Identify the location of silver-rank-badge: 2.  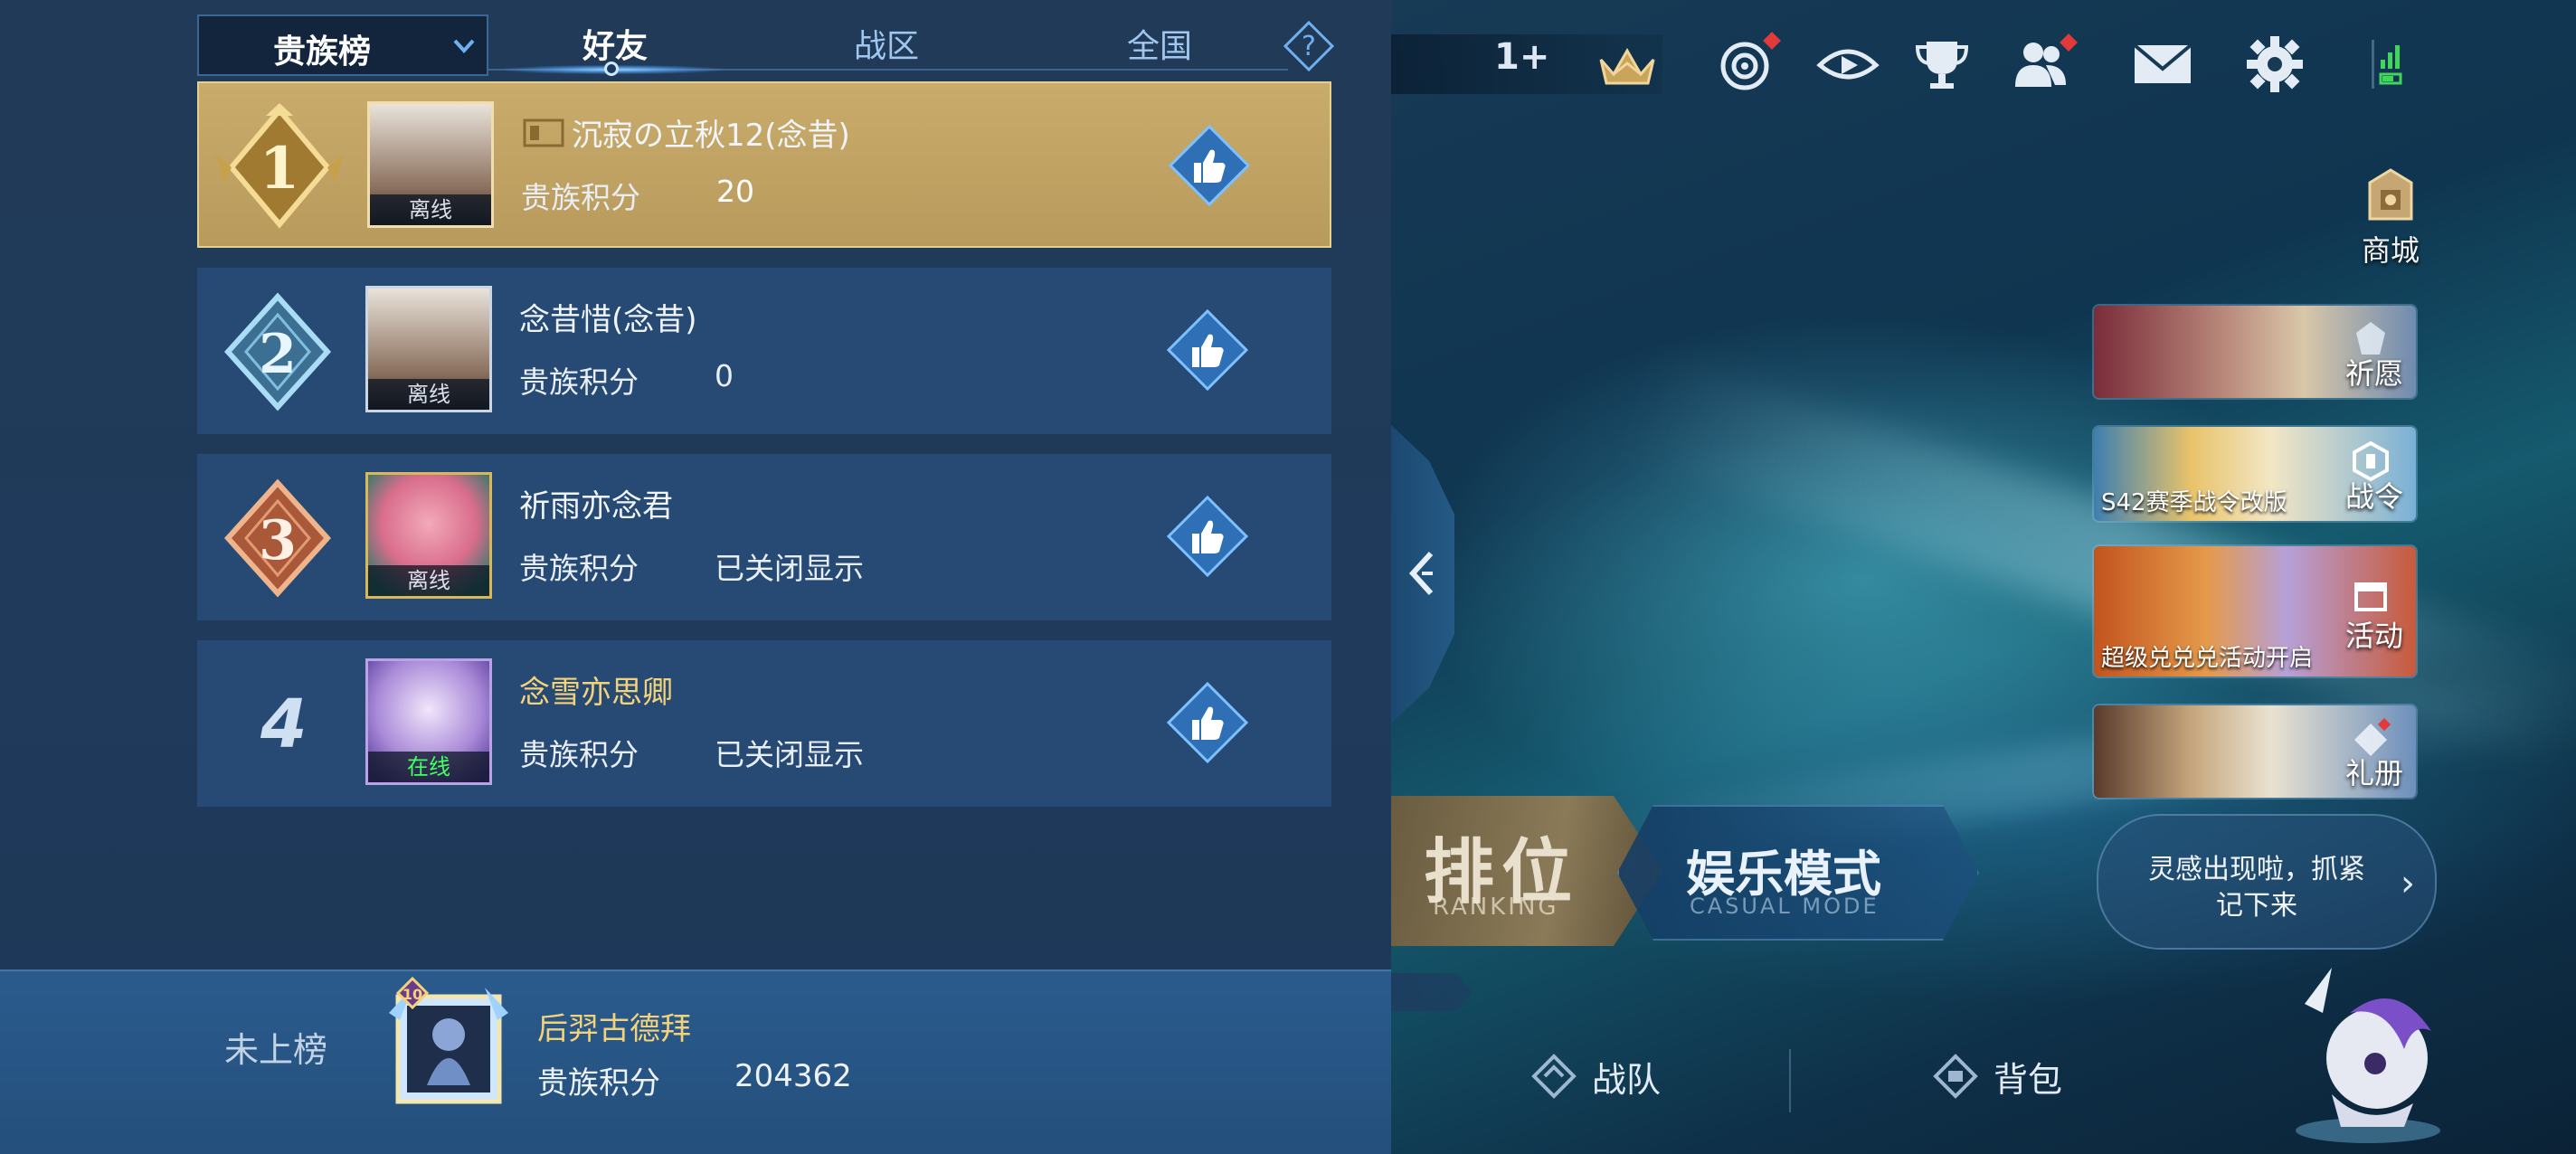
(277, 351).